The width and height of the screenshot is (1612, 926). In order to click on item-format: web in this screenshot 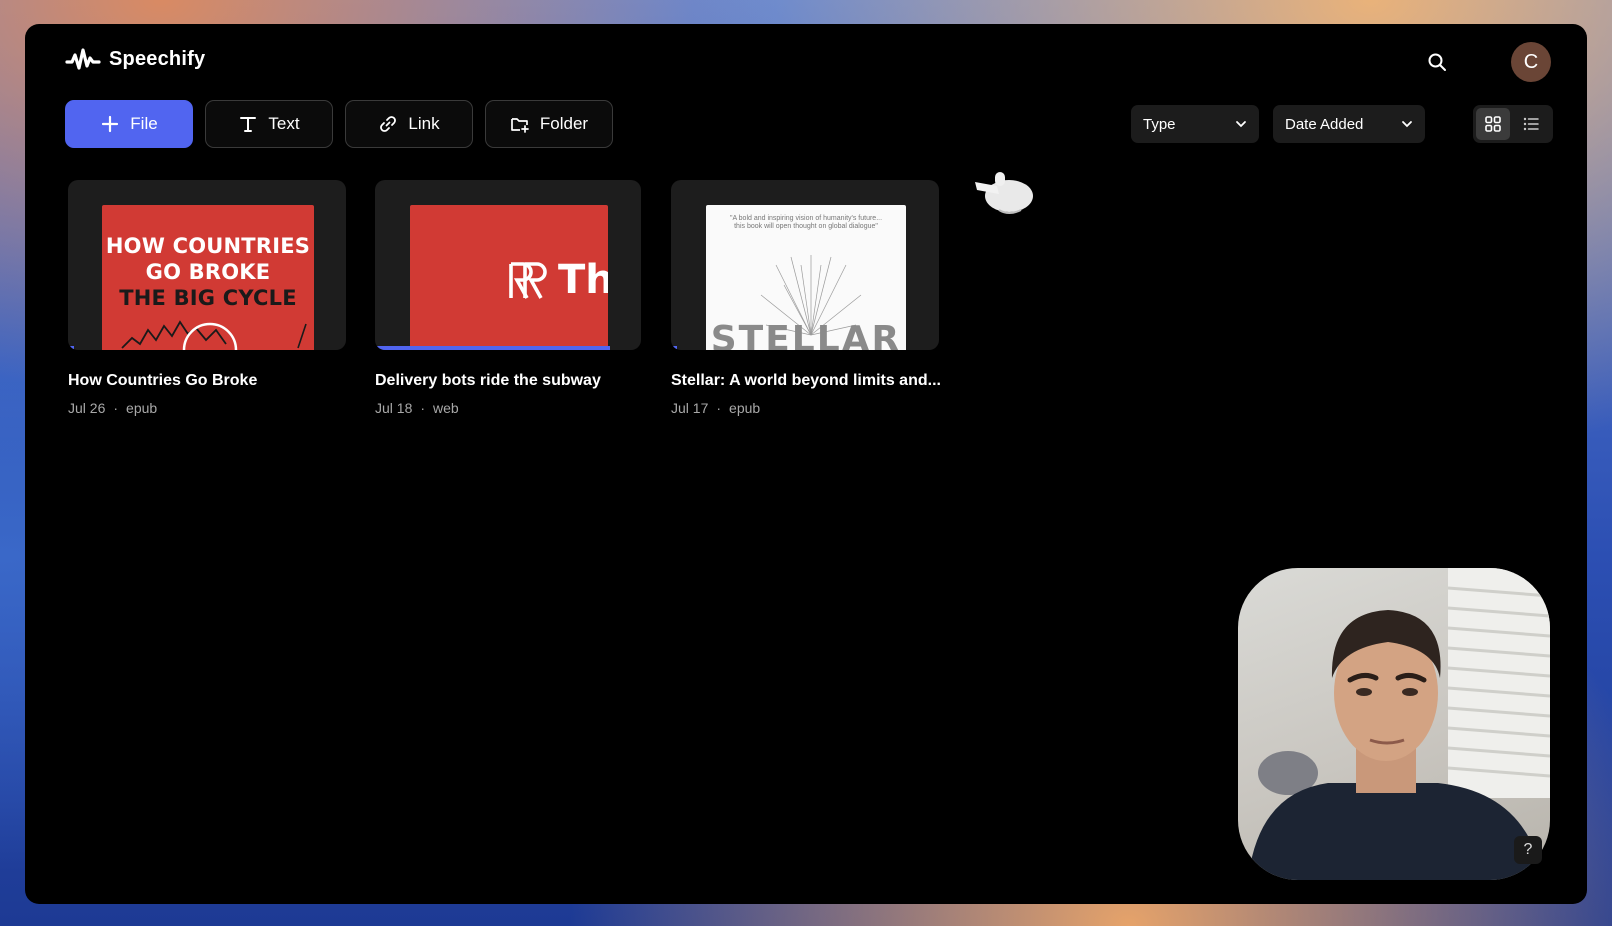, I will do `click(446, 408)`.